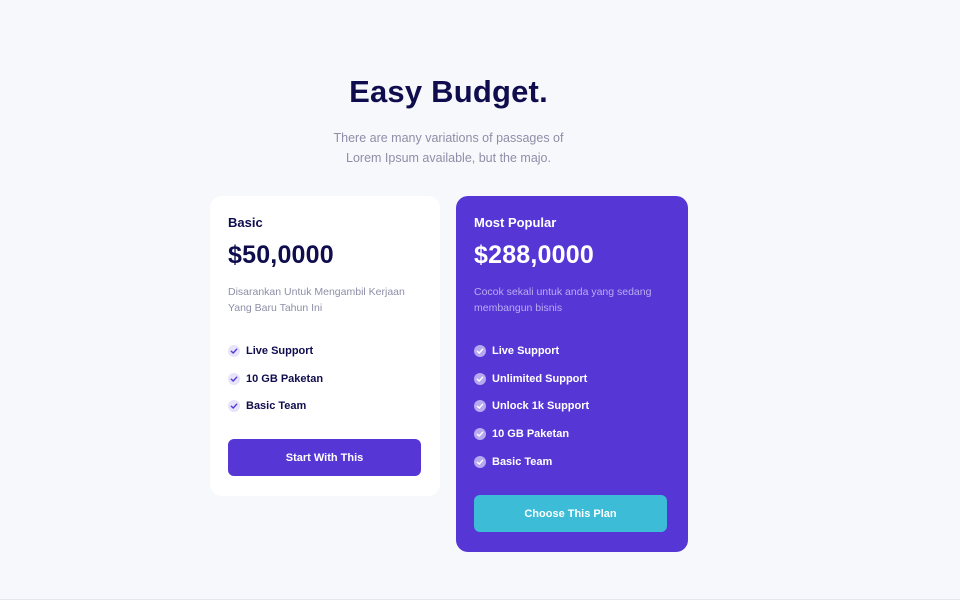  I want to click on plan-price: $50,0000, so click(281, 255).